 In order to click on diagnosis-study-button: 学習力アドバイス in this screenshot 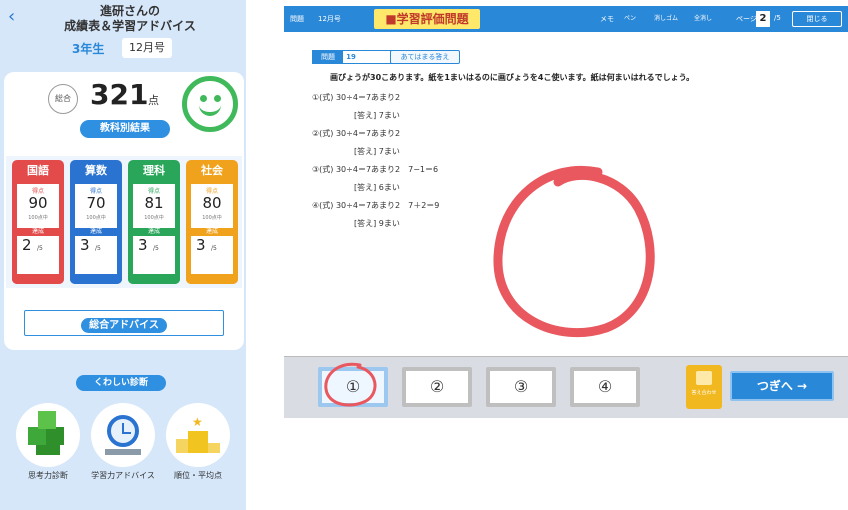, I will do `click(123, 442)`.